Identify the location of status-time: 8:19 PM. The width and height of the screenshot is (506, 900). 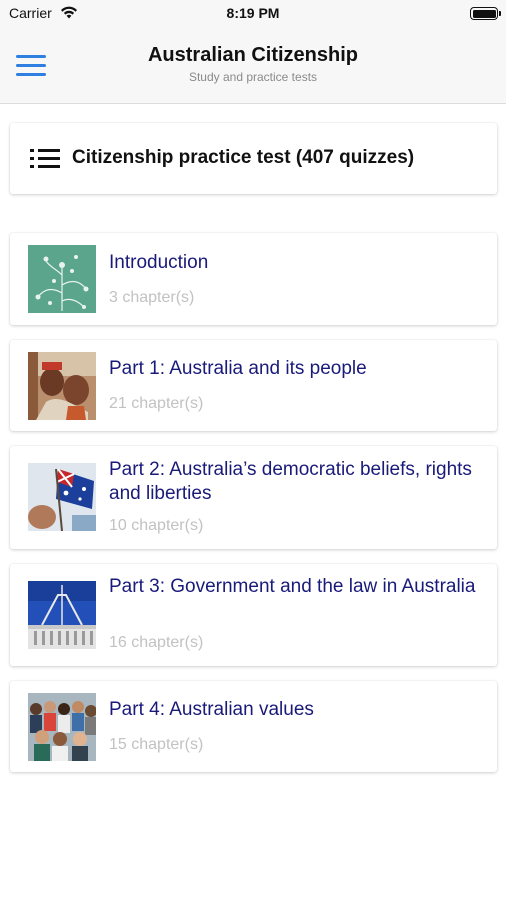
(253, 13).